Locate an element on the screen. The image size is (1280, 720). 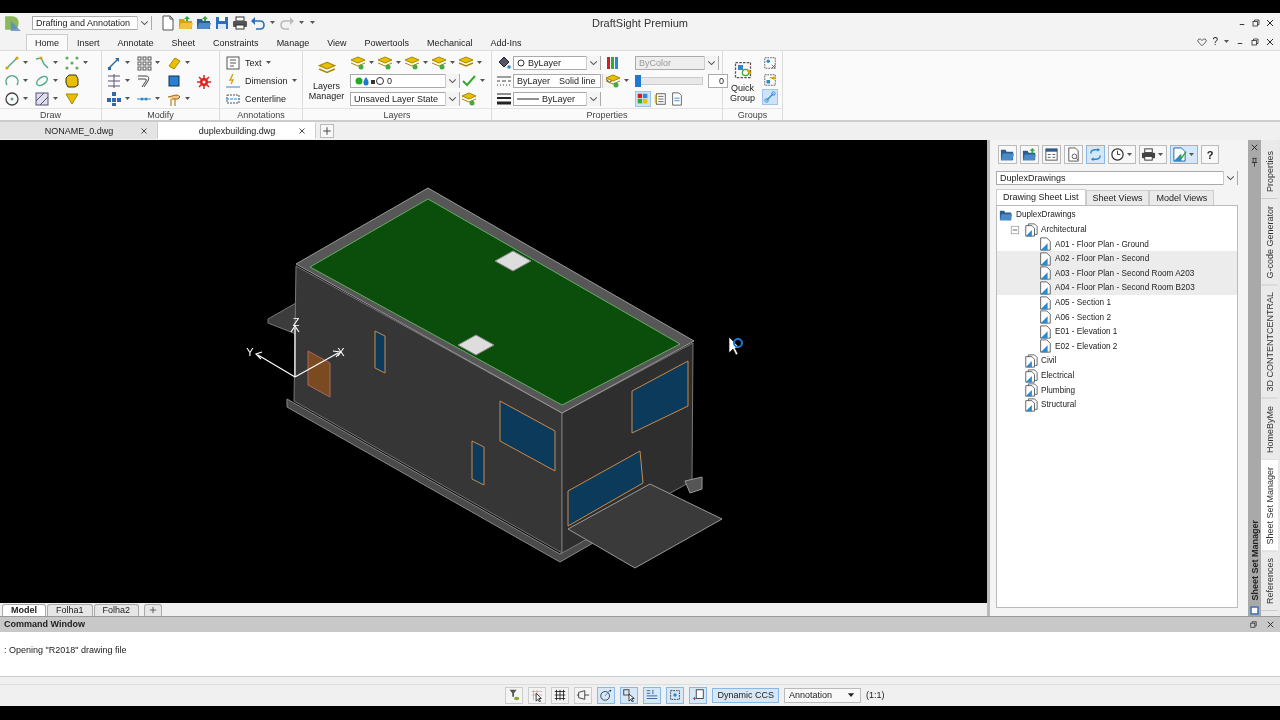
ribbon-tab: Sheet is located at coordinates (183, 42).